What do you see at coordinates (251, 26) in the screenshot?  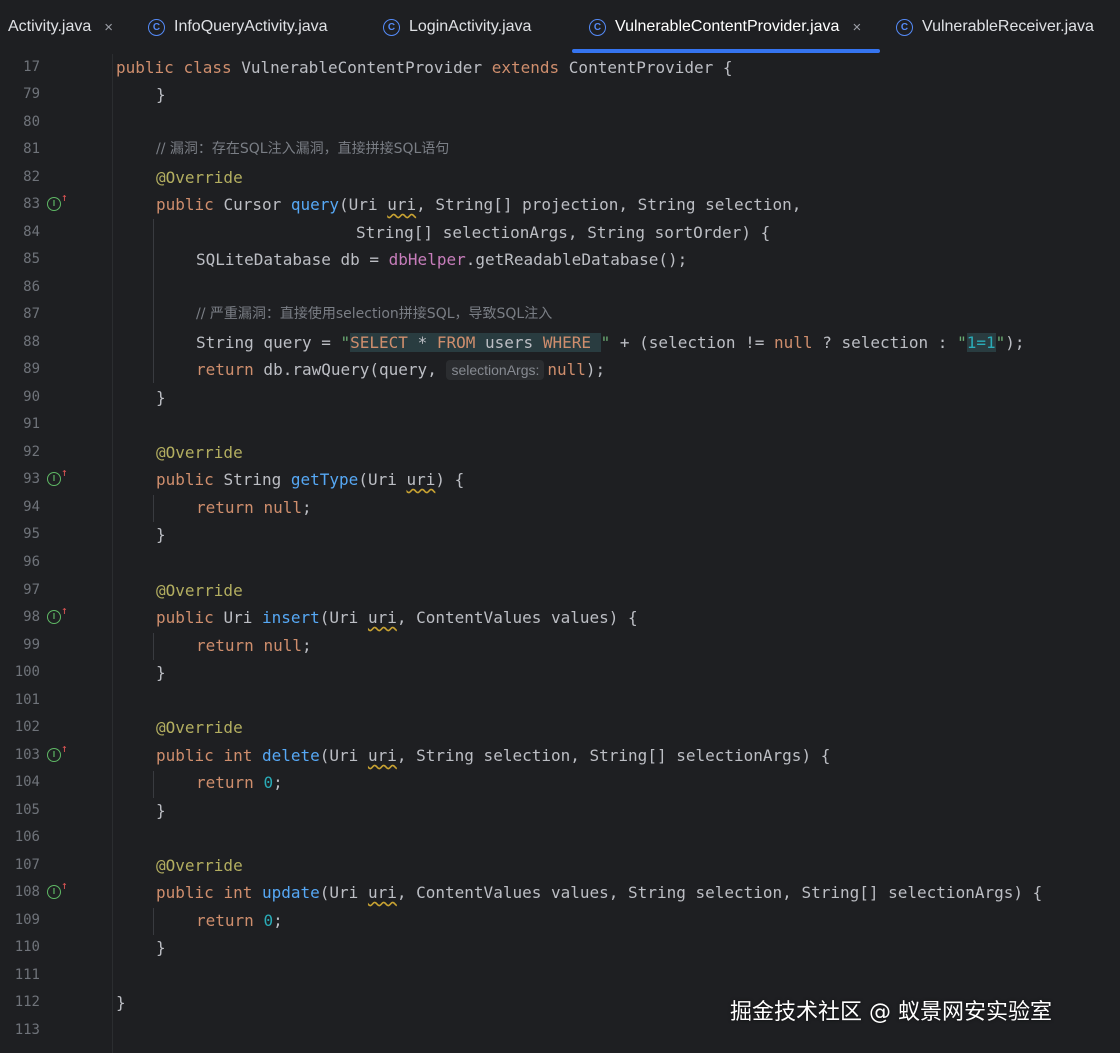 I see `tab-label: InfoQueryActivity.java` at bounding box center [251, 26].